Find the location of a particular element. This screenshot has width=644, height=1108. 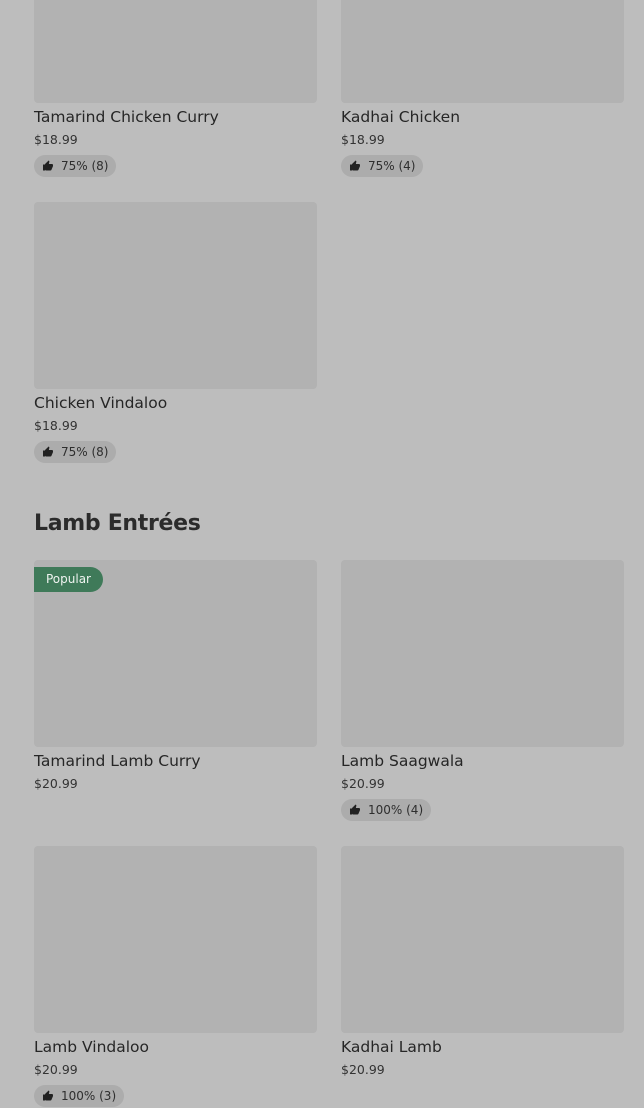

menu-item-name: Kadhai Chicken is located at coordinates (401, 117).